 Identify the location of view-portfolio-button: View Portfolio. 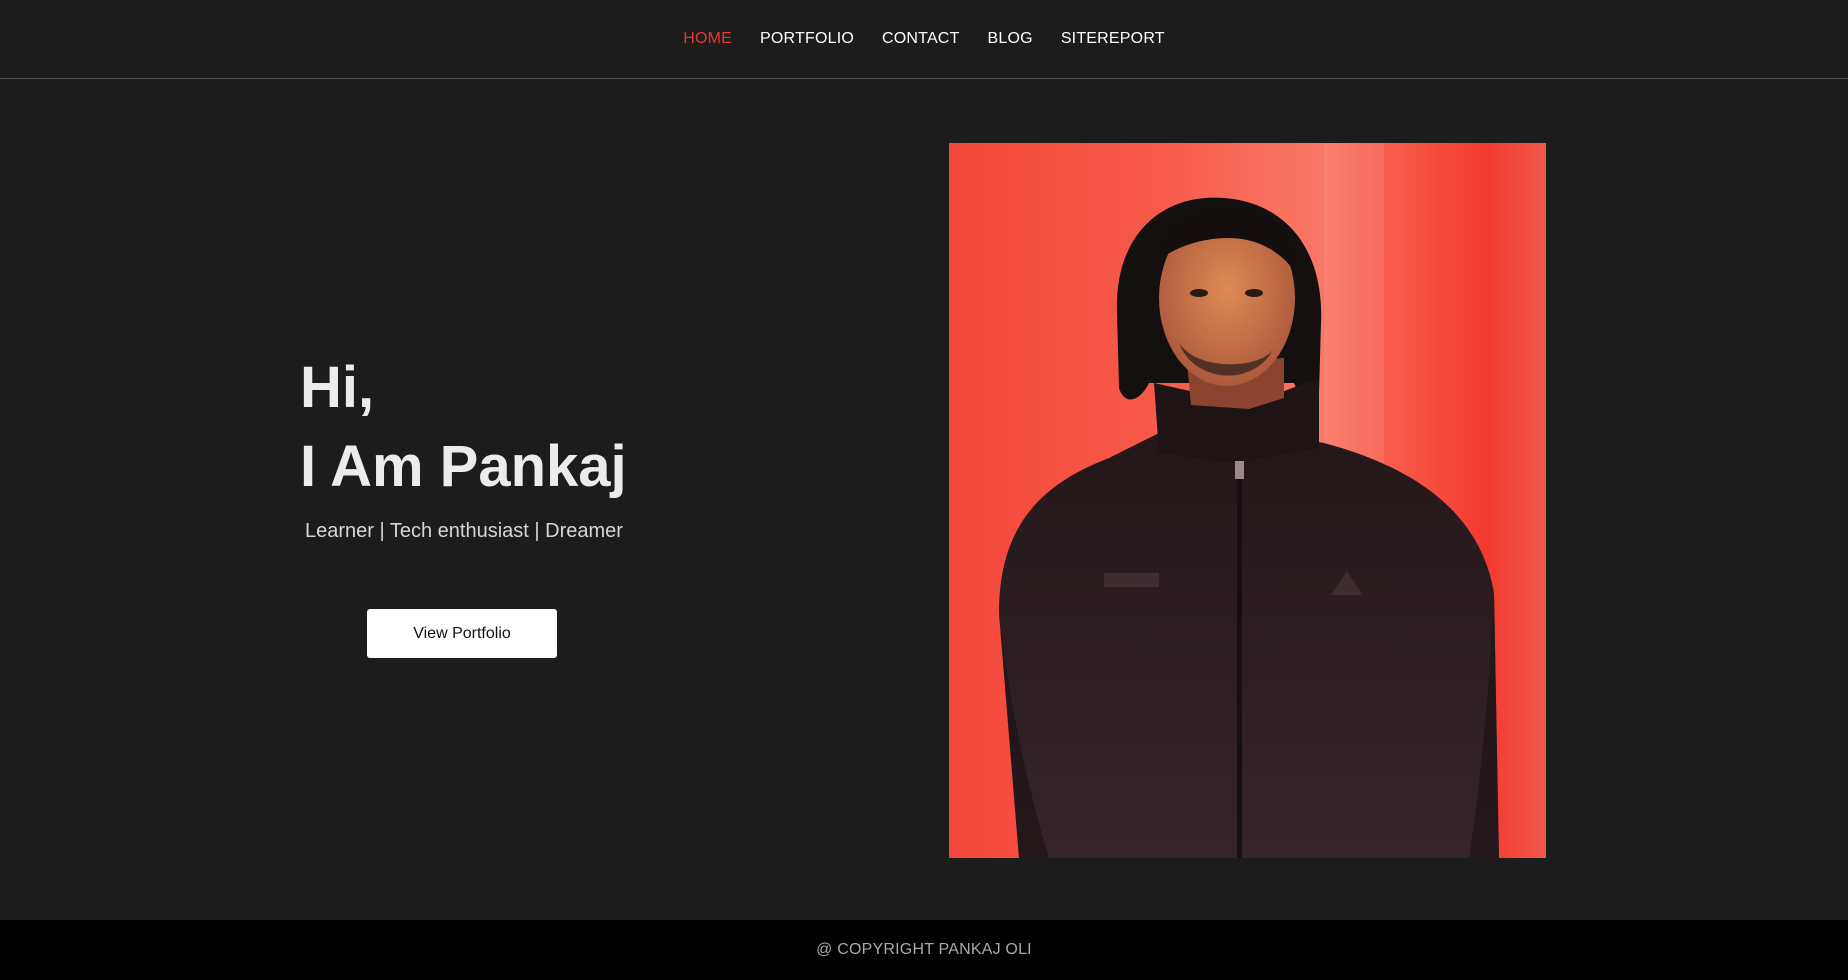
(462, 633).